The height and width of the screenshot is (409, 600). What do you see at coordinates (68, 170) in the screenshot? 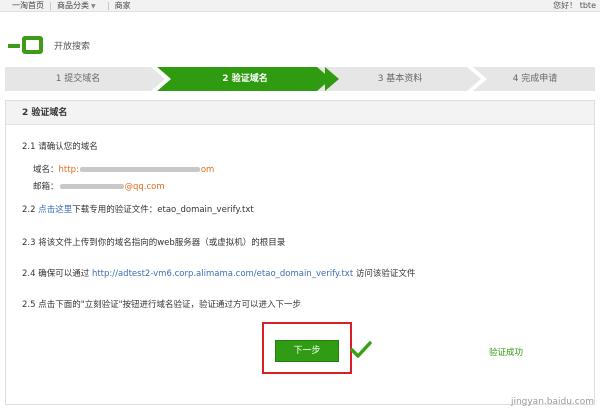
I see `domain-prefix: http:` at bounding box center [68, 170].